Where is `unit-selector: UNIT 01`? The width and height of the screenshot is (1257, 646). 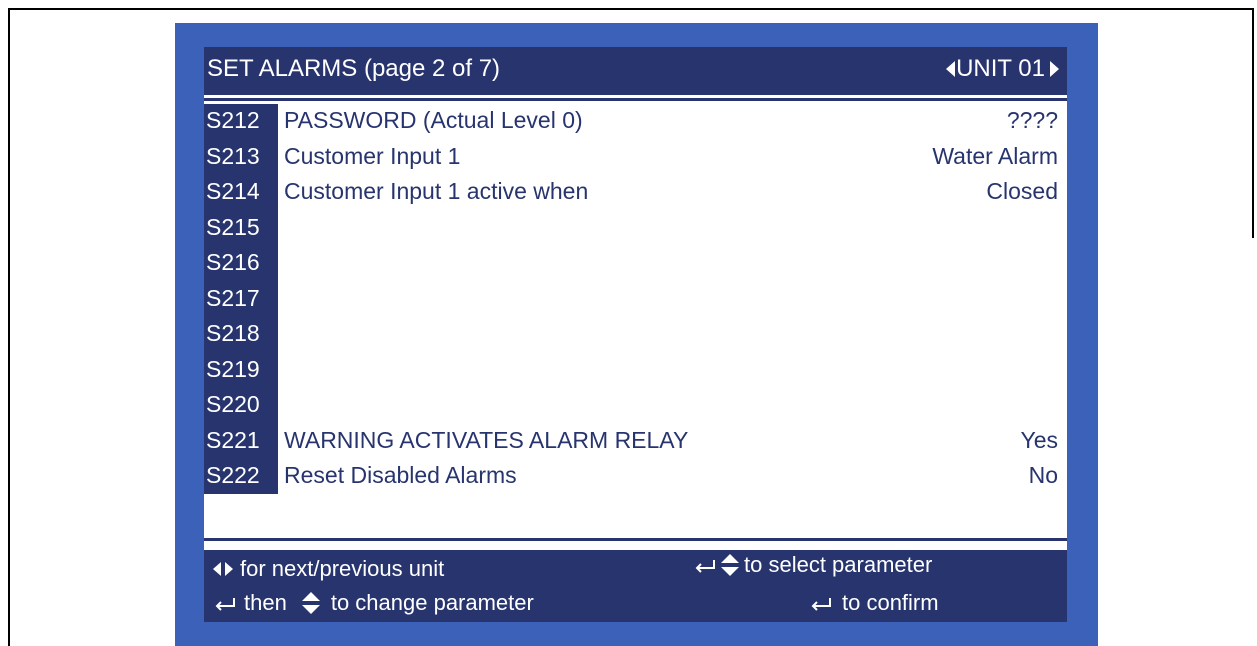
unit-selector: UNIT 01 is located at coordinates (1002, 69).